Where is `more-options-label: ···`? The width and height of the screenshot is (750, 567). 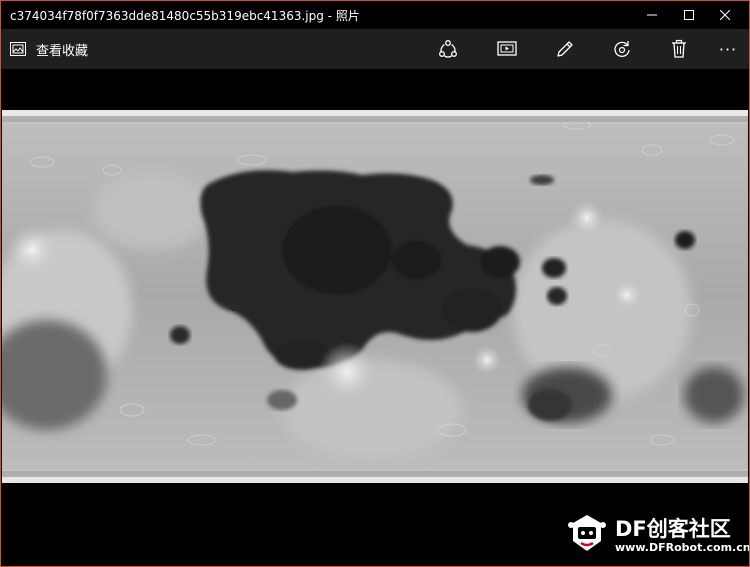
more-options-label: ··· is located at coordinates (728, 49).